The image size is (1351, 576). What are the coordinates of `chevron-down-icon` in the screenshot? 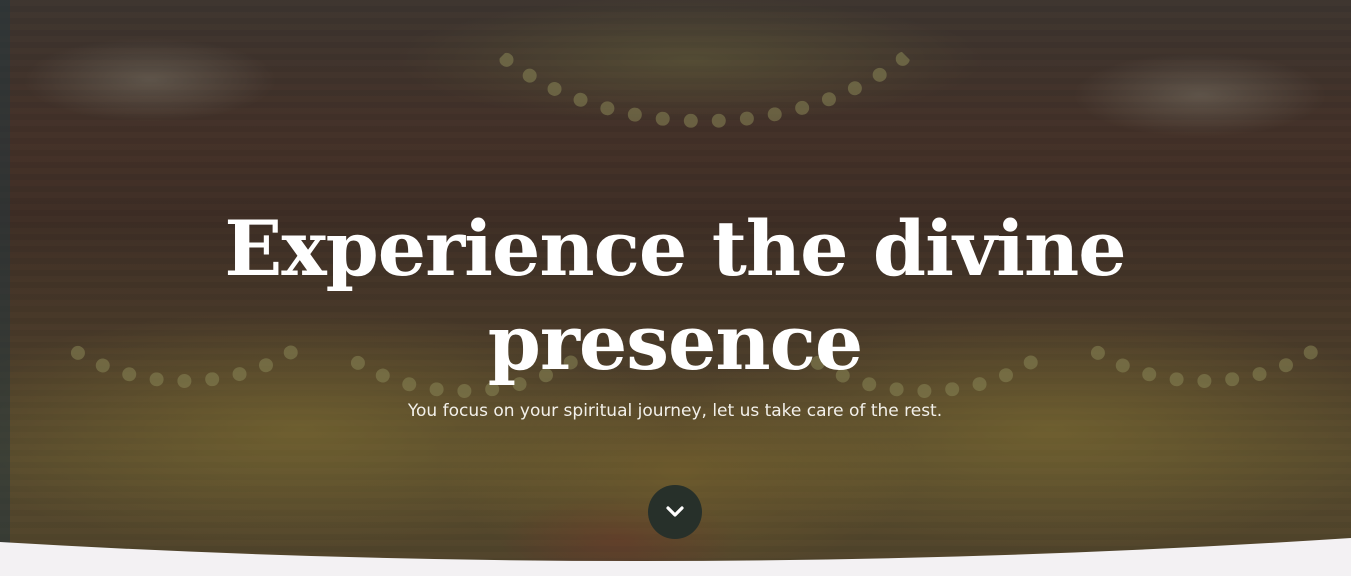 It's located at (675, 511).